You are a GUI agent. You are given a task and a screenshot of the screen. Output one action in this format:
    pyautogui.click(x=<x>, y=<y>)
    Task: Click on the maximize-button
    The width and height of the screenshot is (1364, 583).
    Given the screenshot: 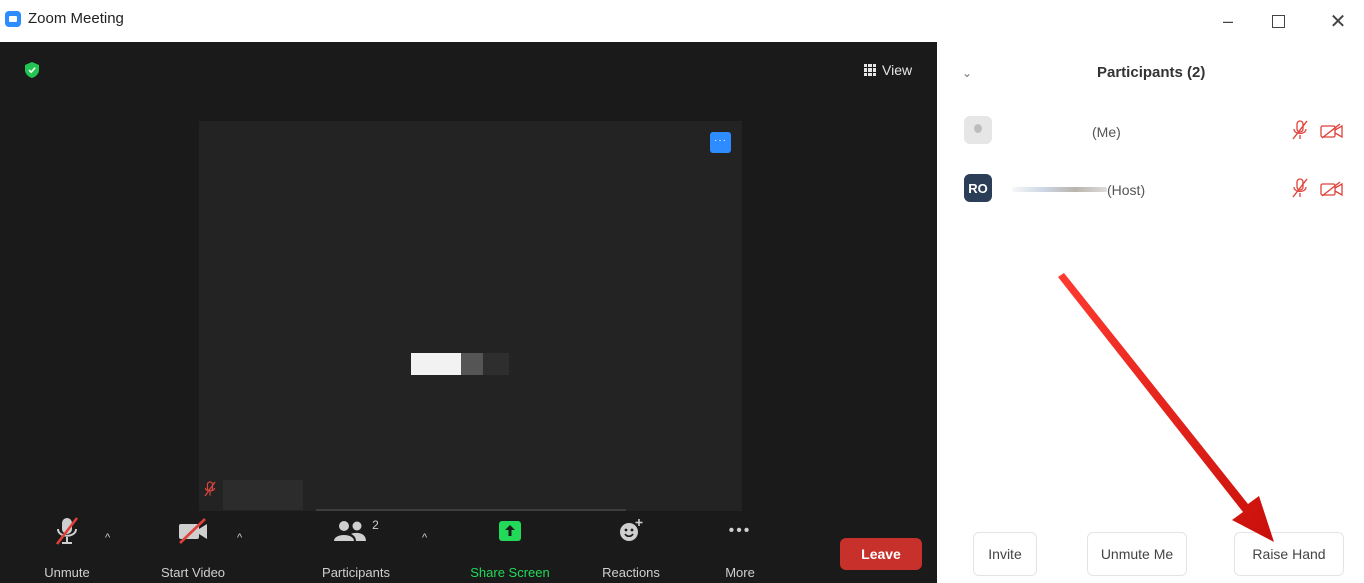 What is the action you would take?
    pyautogui.click(x=1278, y=21)
    